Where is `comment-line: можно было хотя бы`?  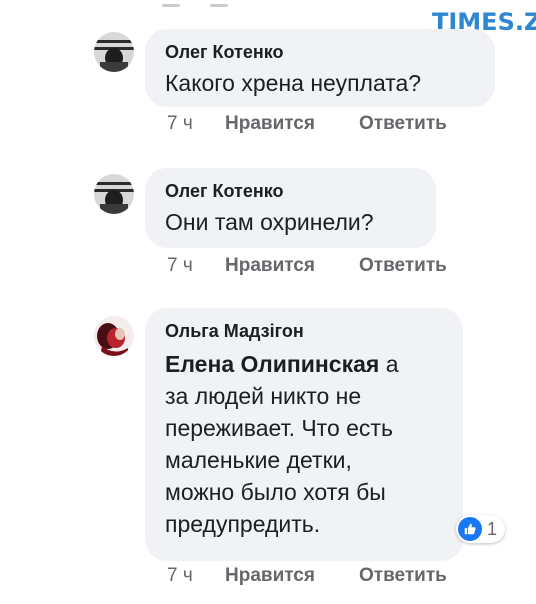
comment-line: можно было хотя бы is located at coordinates (275, 492).